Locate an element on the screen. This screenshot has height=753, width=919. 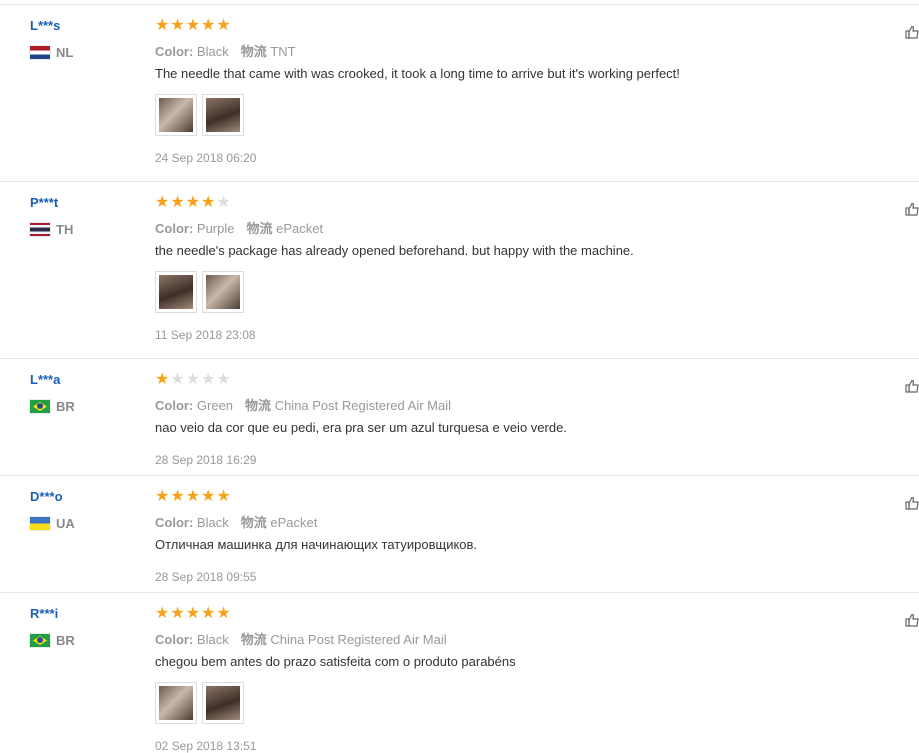
country-code: UA is located at coordinates (65, 523).